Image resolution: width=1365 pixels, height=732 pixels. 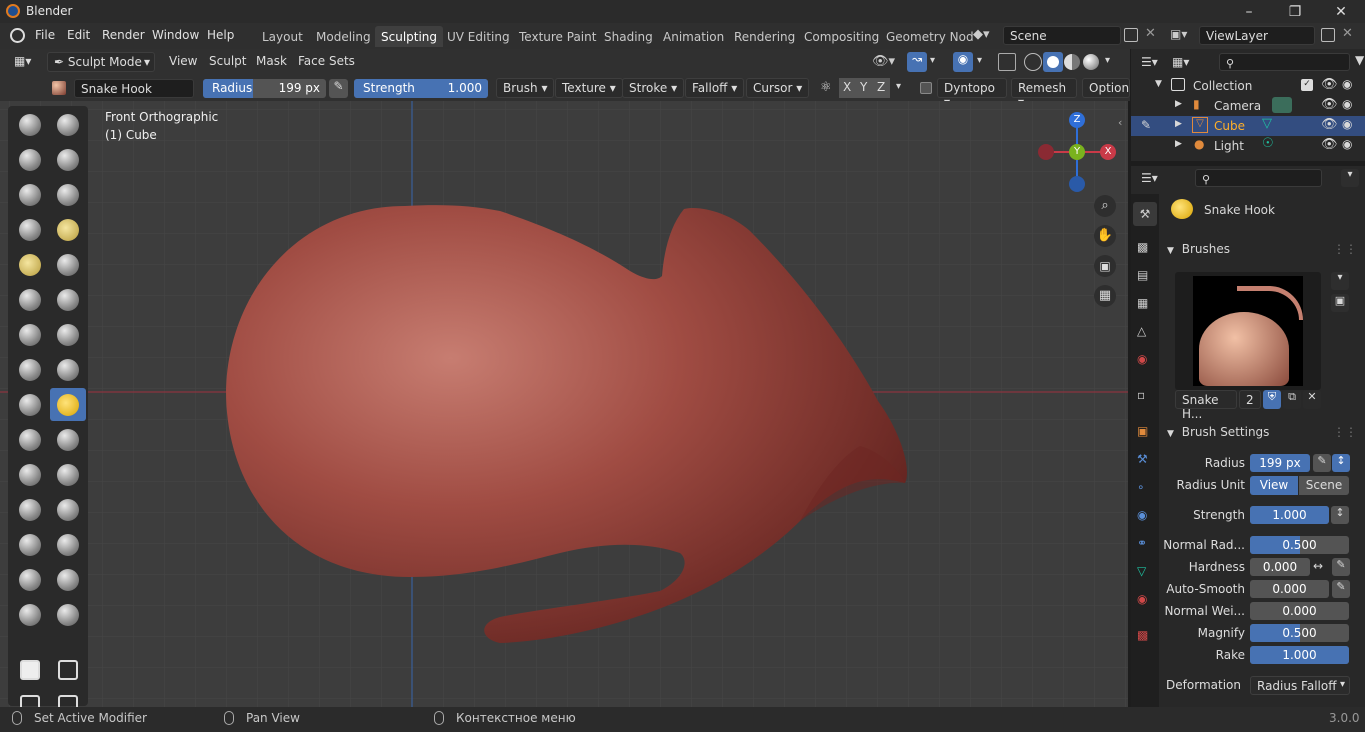 What do you see at coordinates (1324, 485) in the screenshot?
I see `radius-unit-scene-button: Scene` at bounding box center [1324, 485].